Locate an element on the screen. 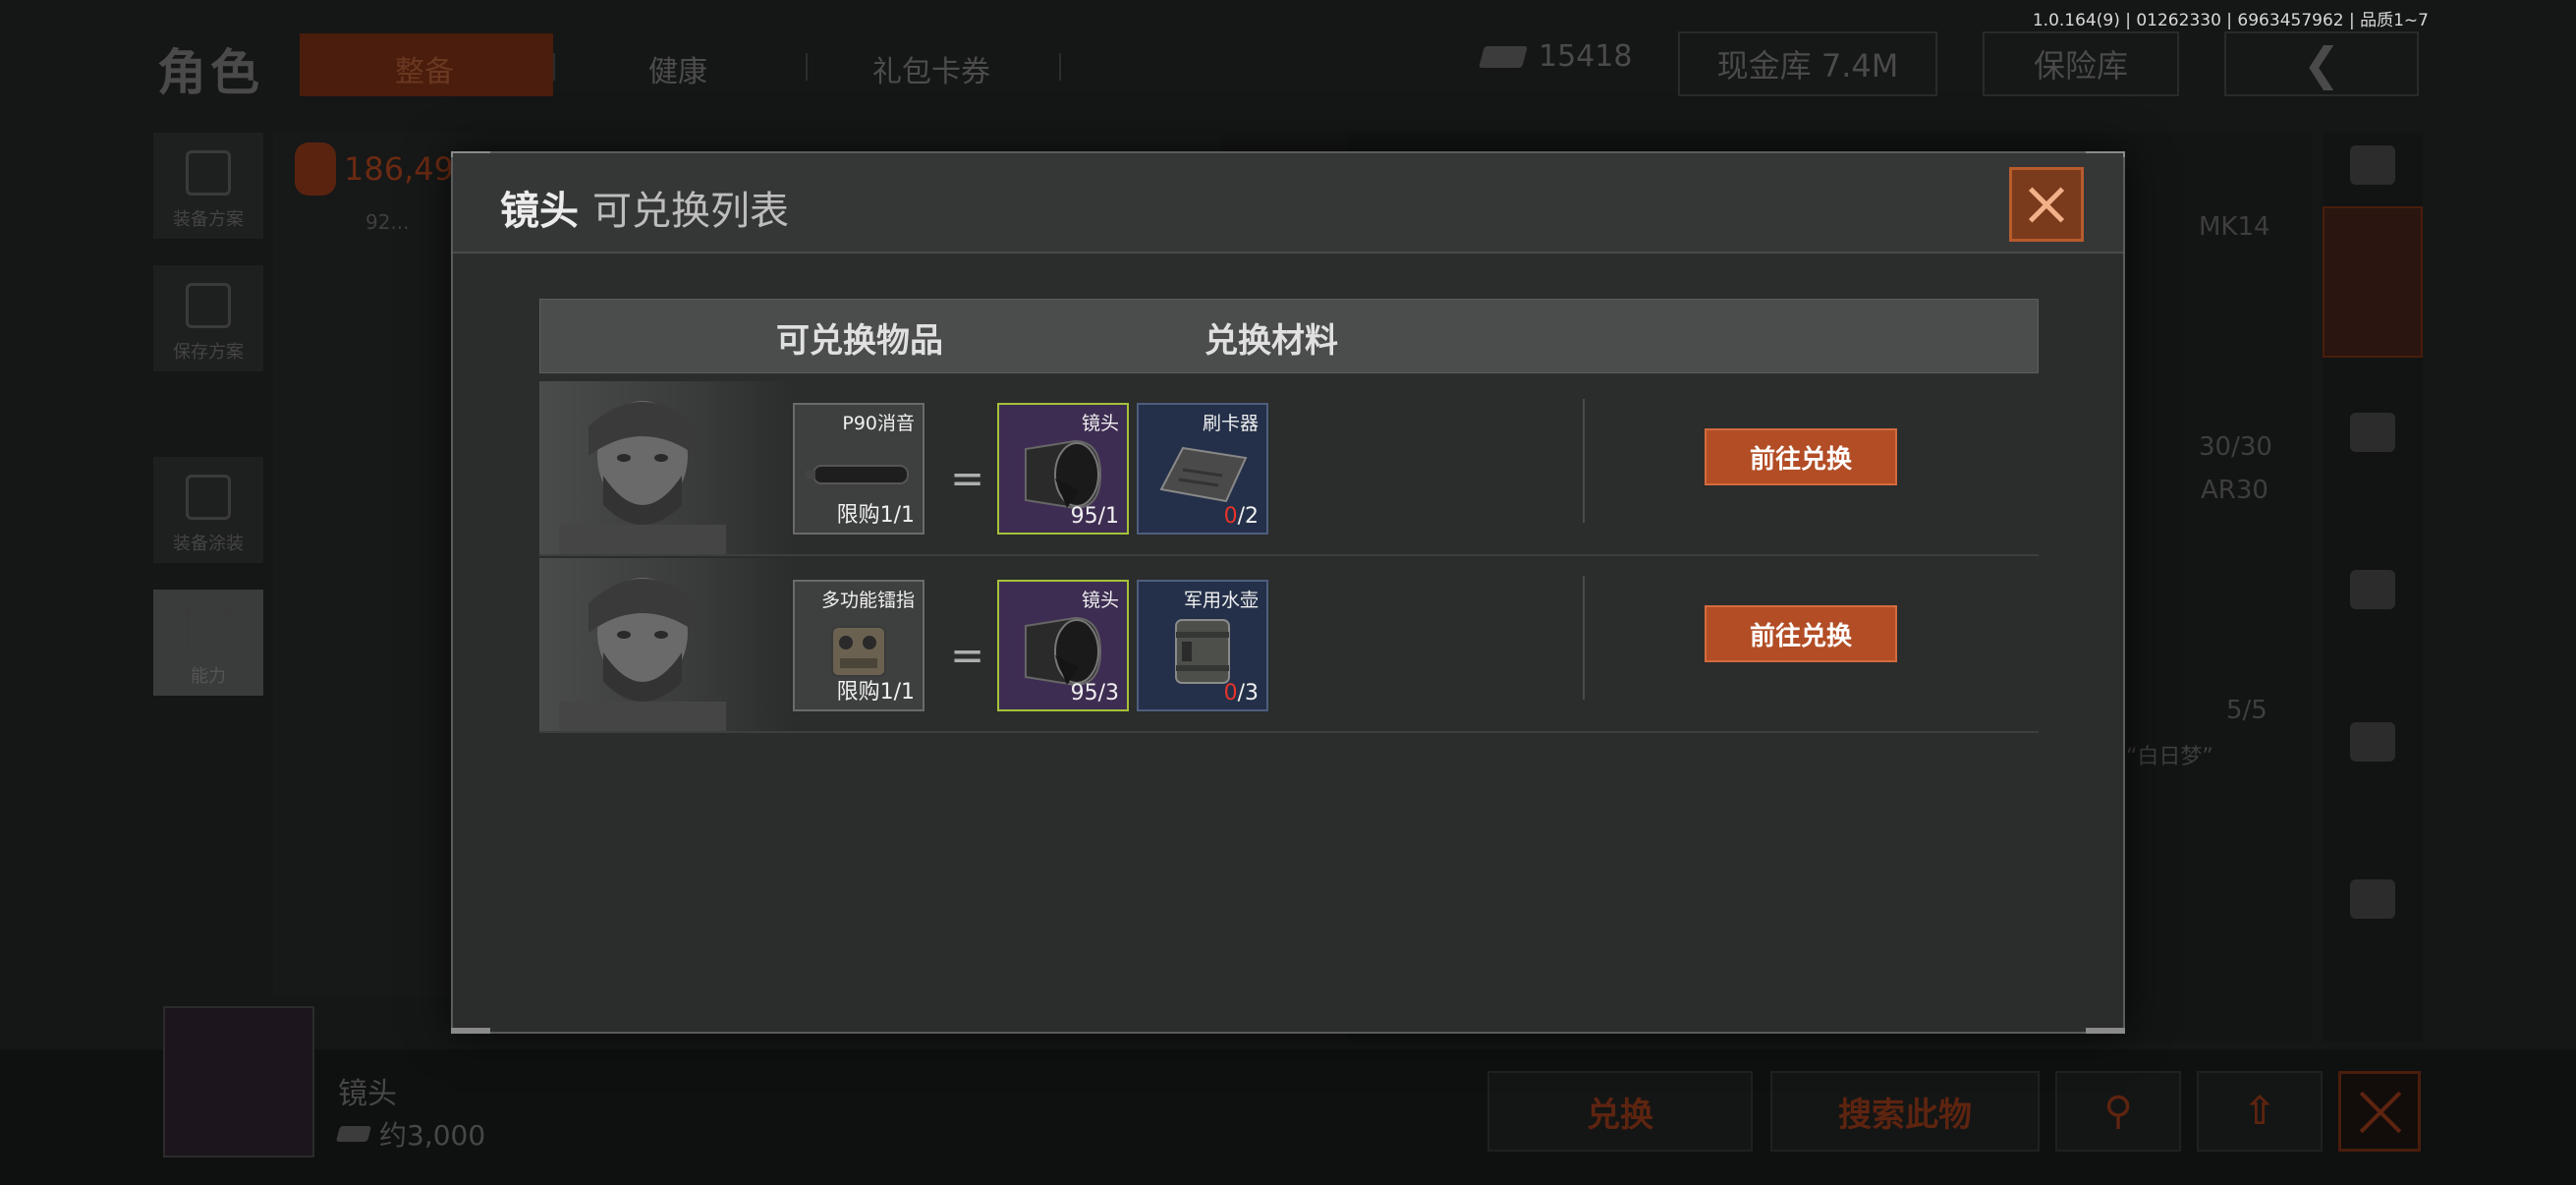 Image resolution: width=2576 pixels, height=1185 pixels. close-button is located at coordinates (2046, 205).